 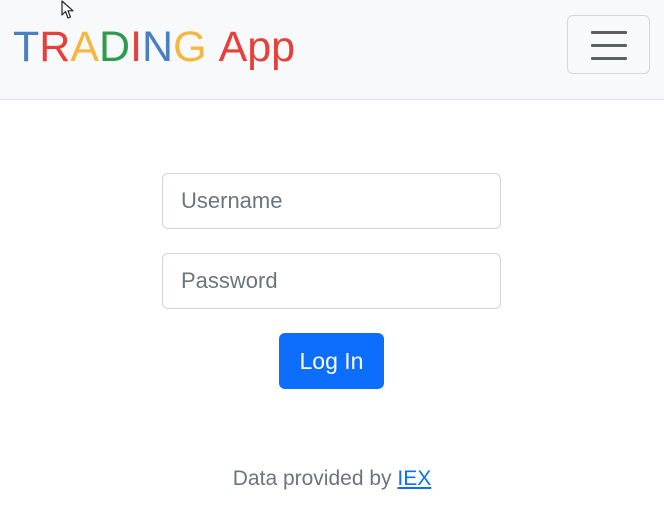 I want to click on login-button: Log In, so click(x=331, y=361).